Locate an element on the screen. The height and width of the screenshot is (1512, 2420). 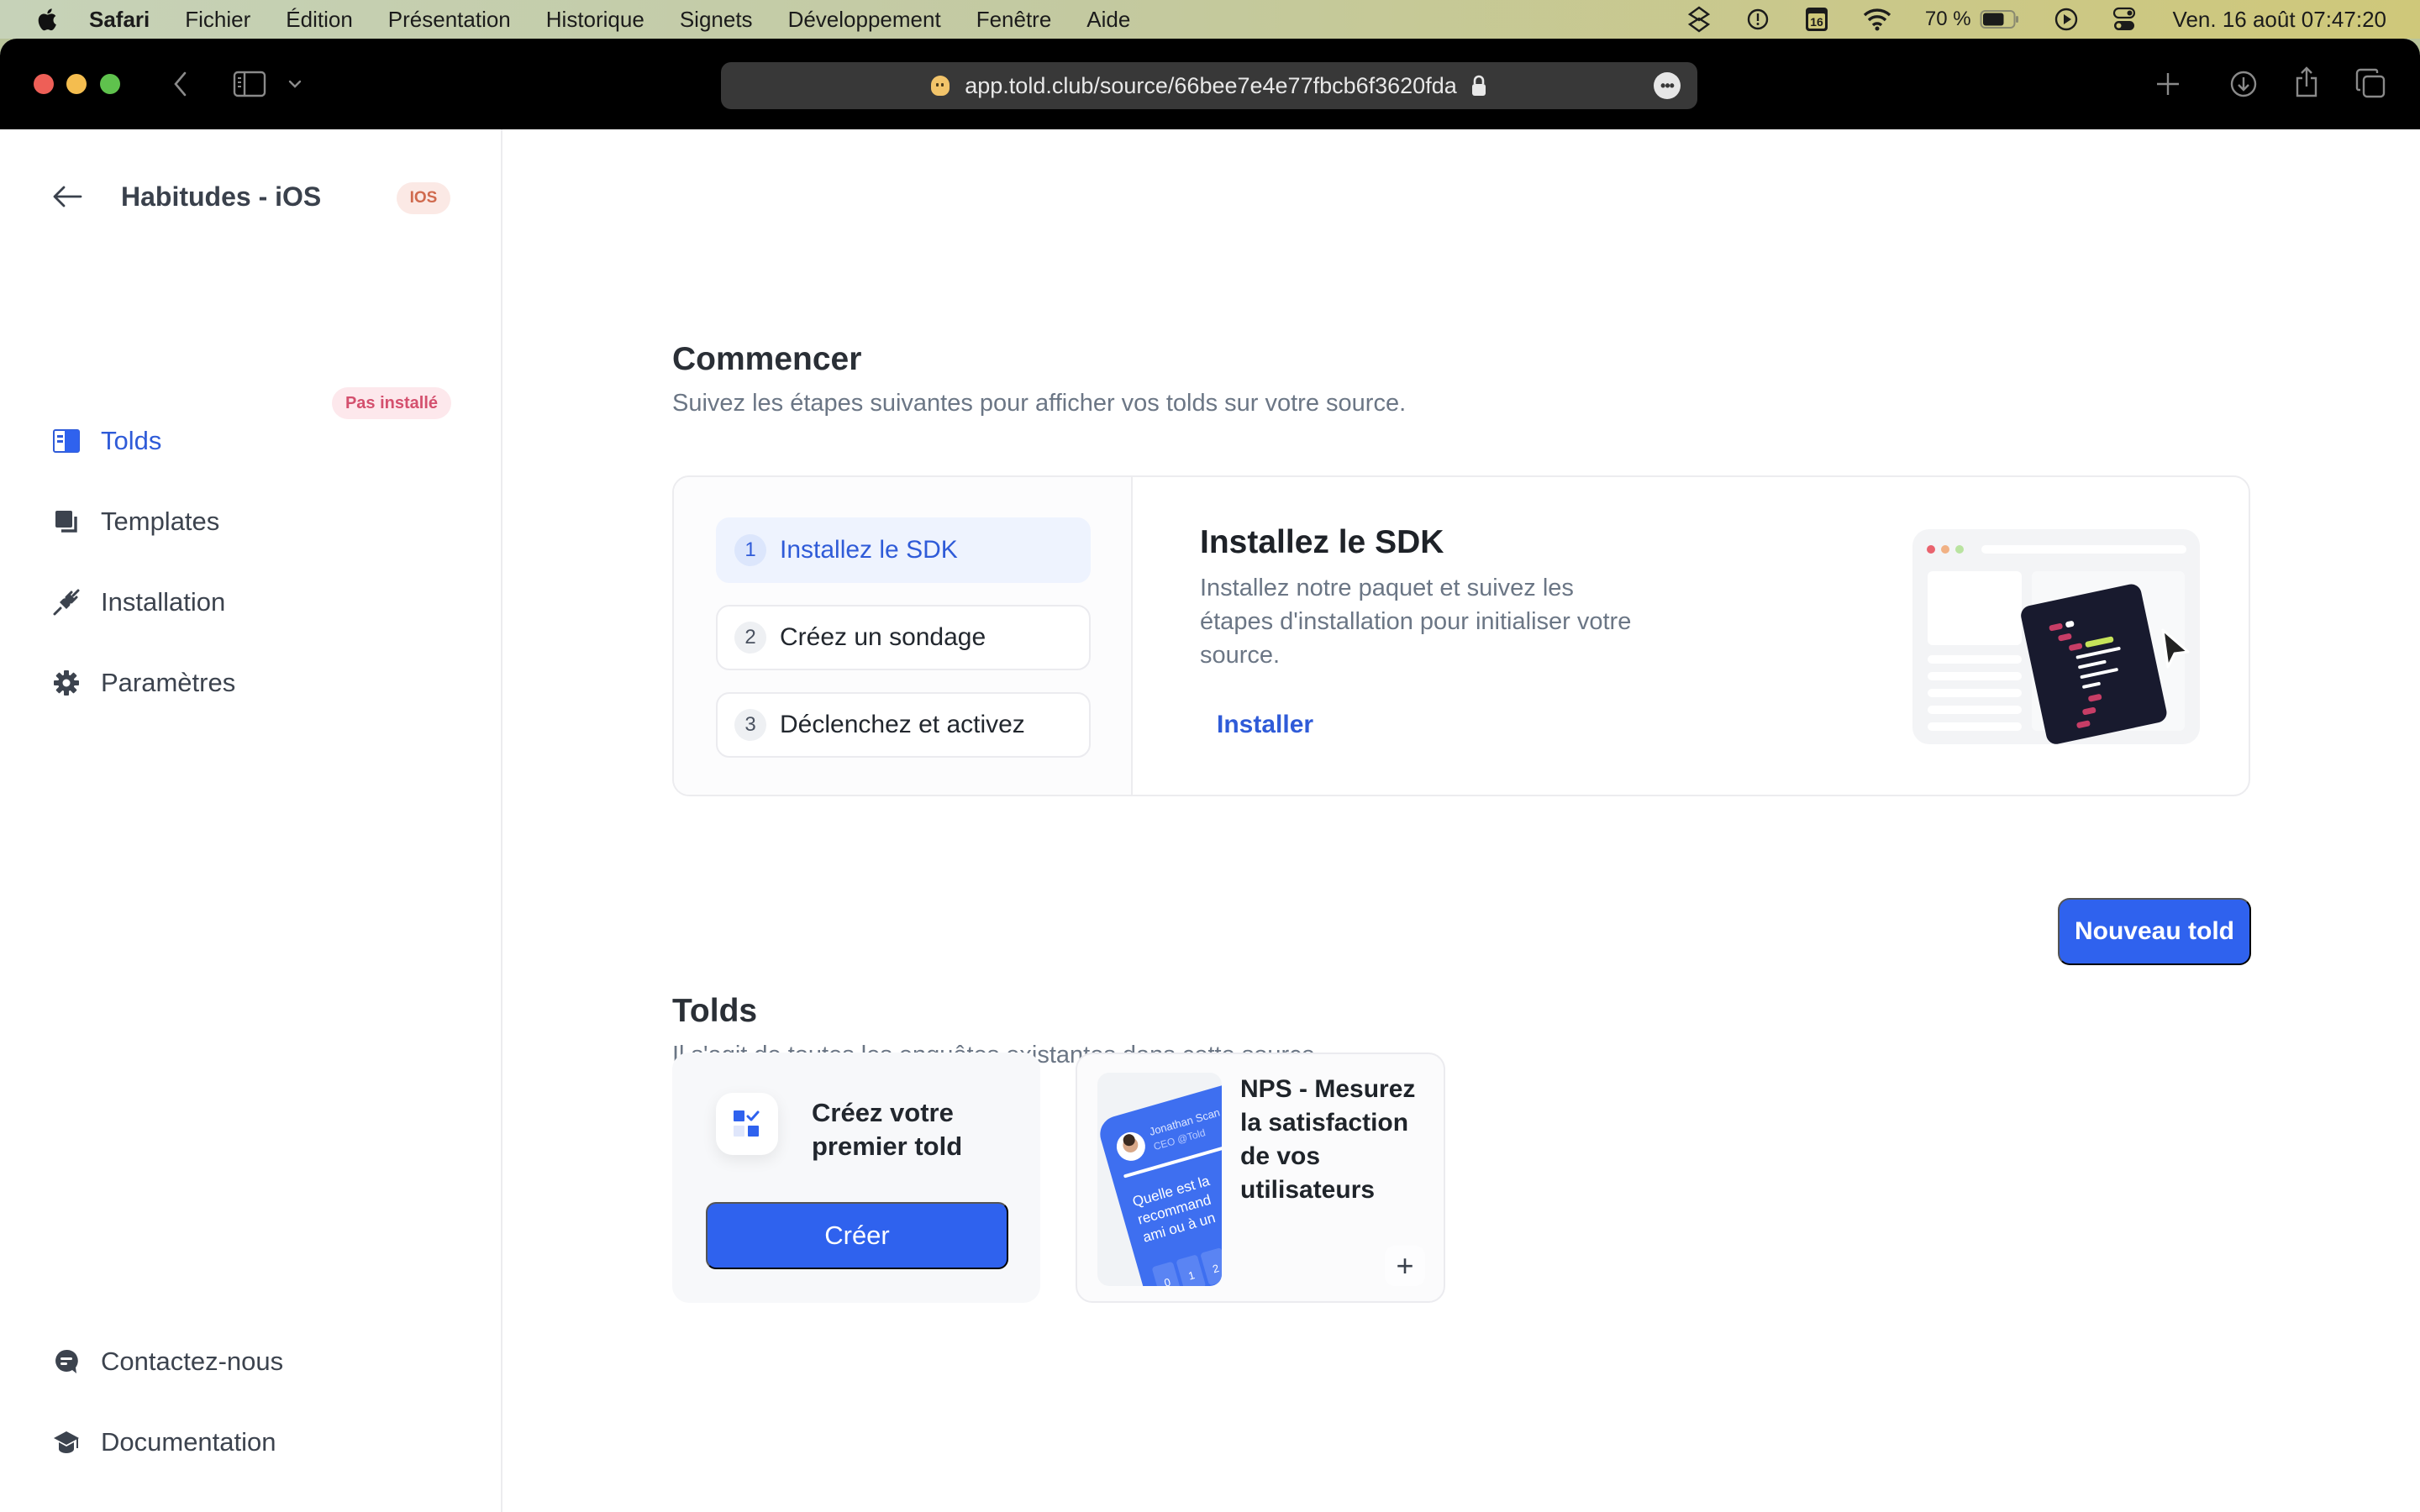
survey-checklist-icon is located at coordinates (747, 1124).